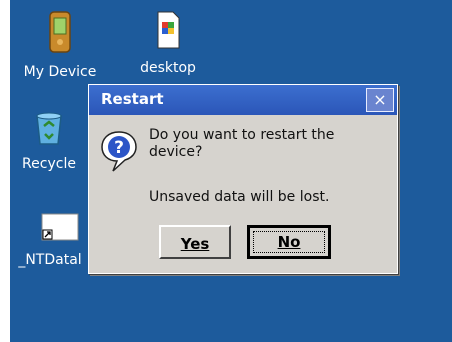 The width and height of the screenshot is (452, 342). Describe the element at coordinates (242, 143) in the screenshot. I see `dialog-message: Do you want to restart the device?` at that location.